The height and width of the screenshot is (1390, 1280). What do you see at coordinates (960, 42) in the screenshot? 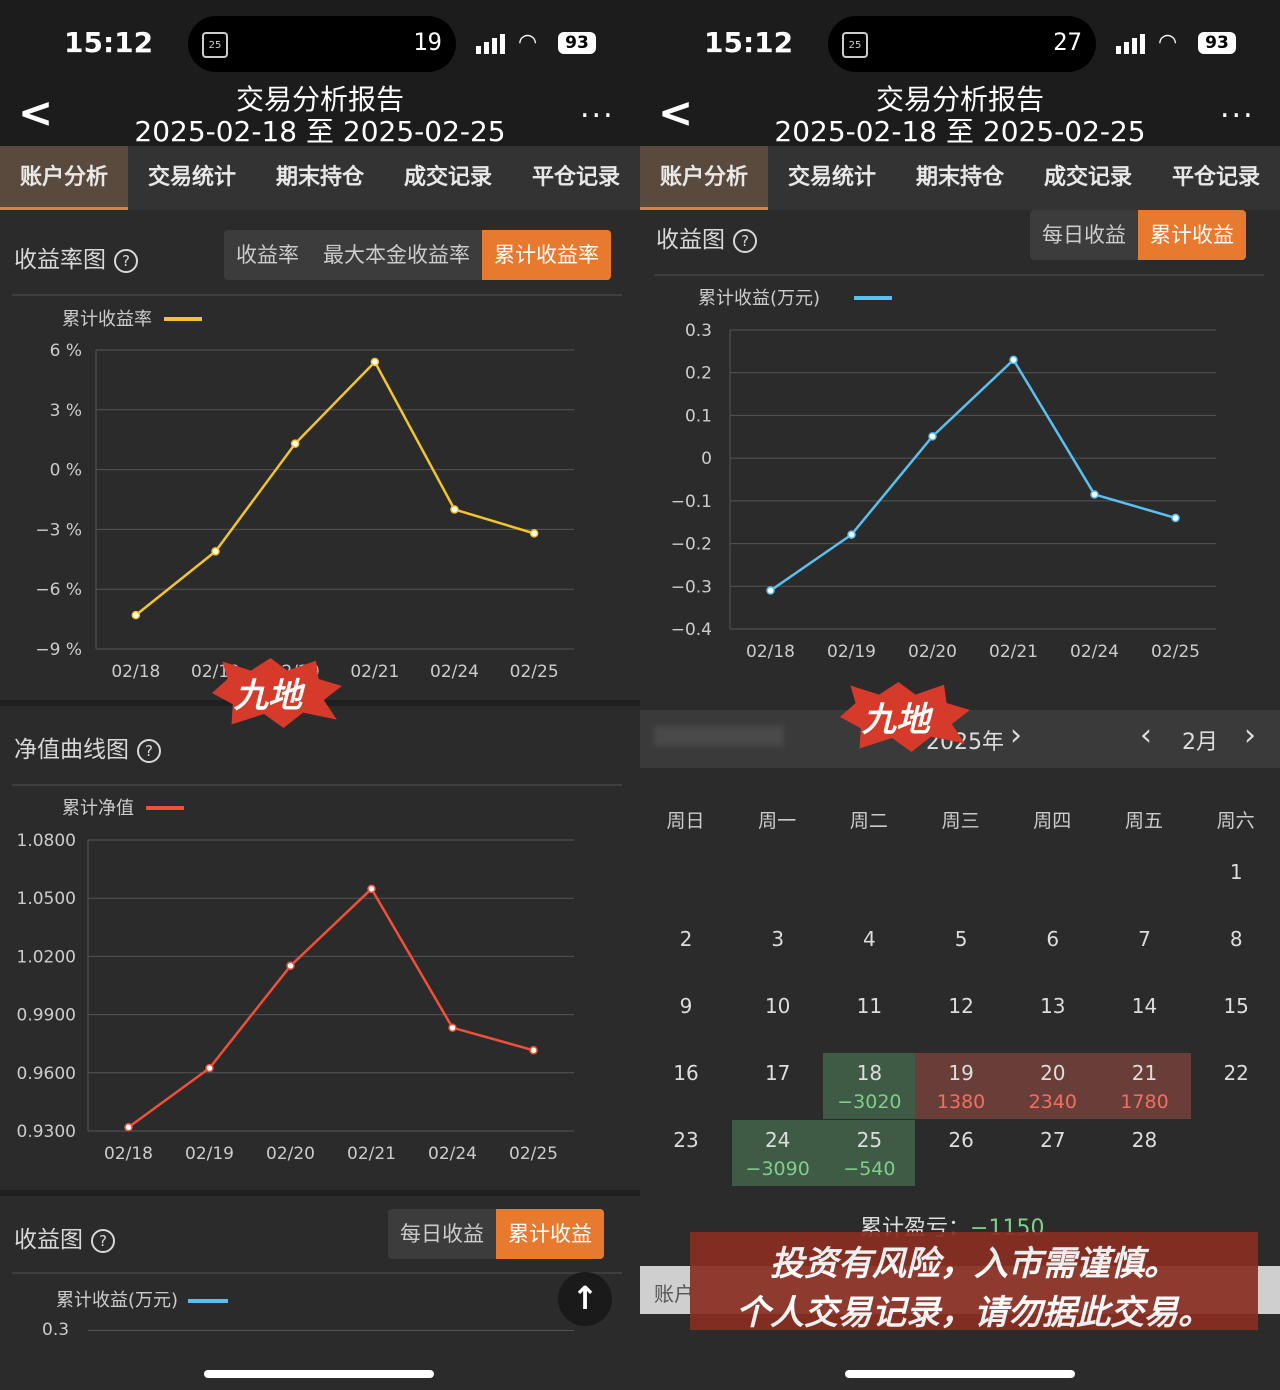
I see `status-bar: 15:12 25 27 ◠ 93` at bounding box center [960, 42].